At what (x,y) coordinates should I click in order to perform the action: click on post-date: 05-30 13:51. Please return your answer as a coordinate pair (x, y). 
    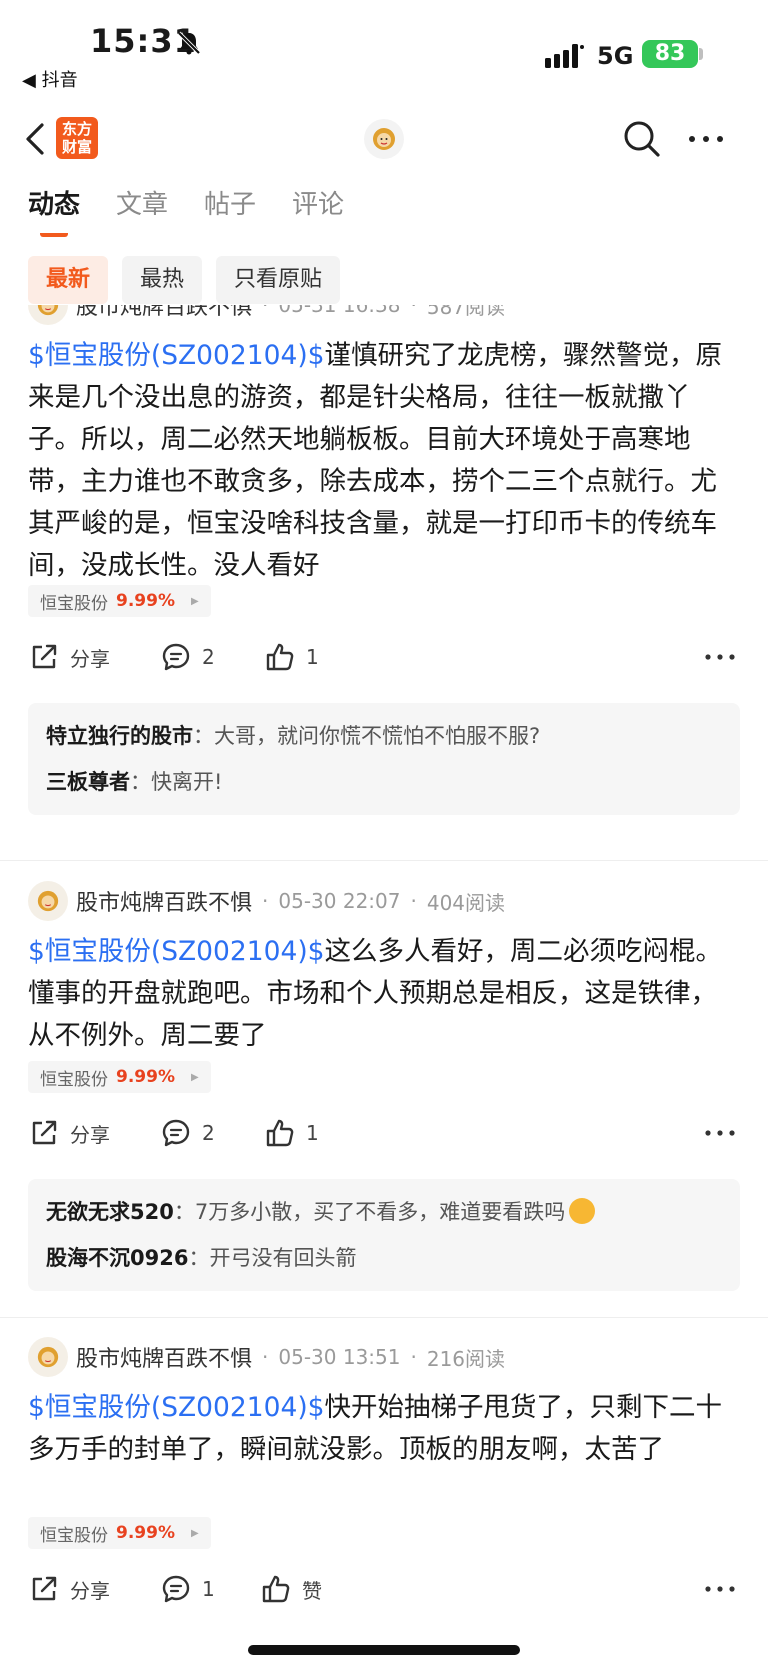
    Looking at the image, I should click on (339, 1357).